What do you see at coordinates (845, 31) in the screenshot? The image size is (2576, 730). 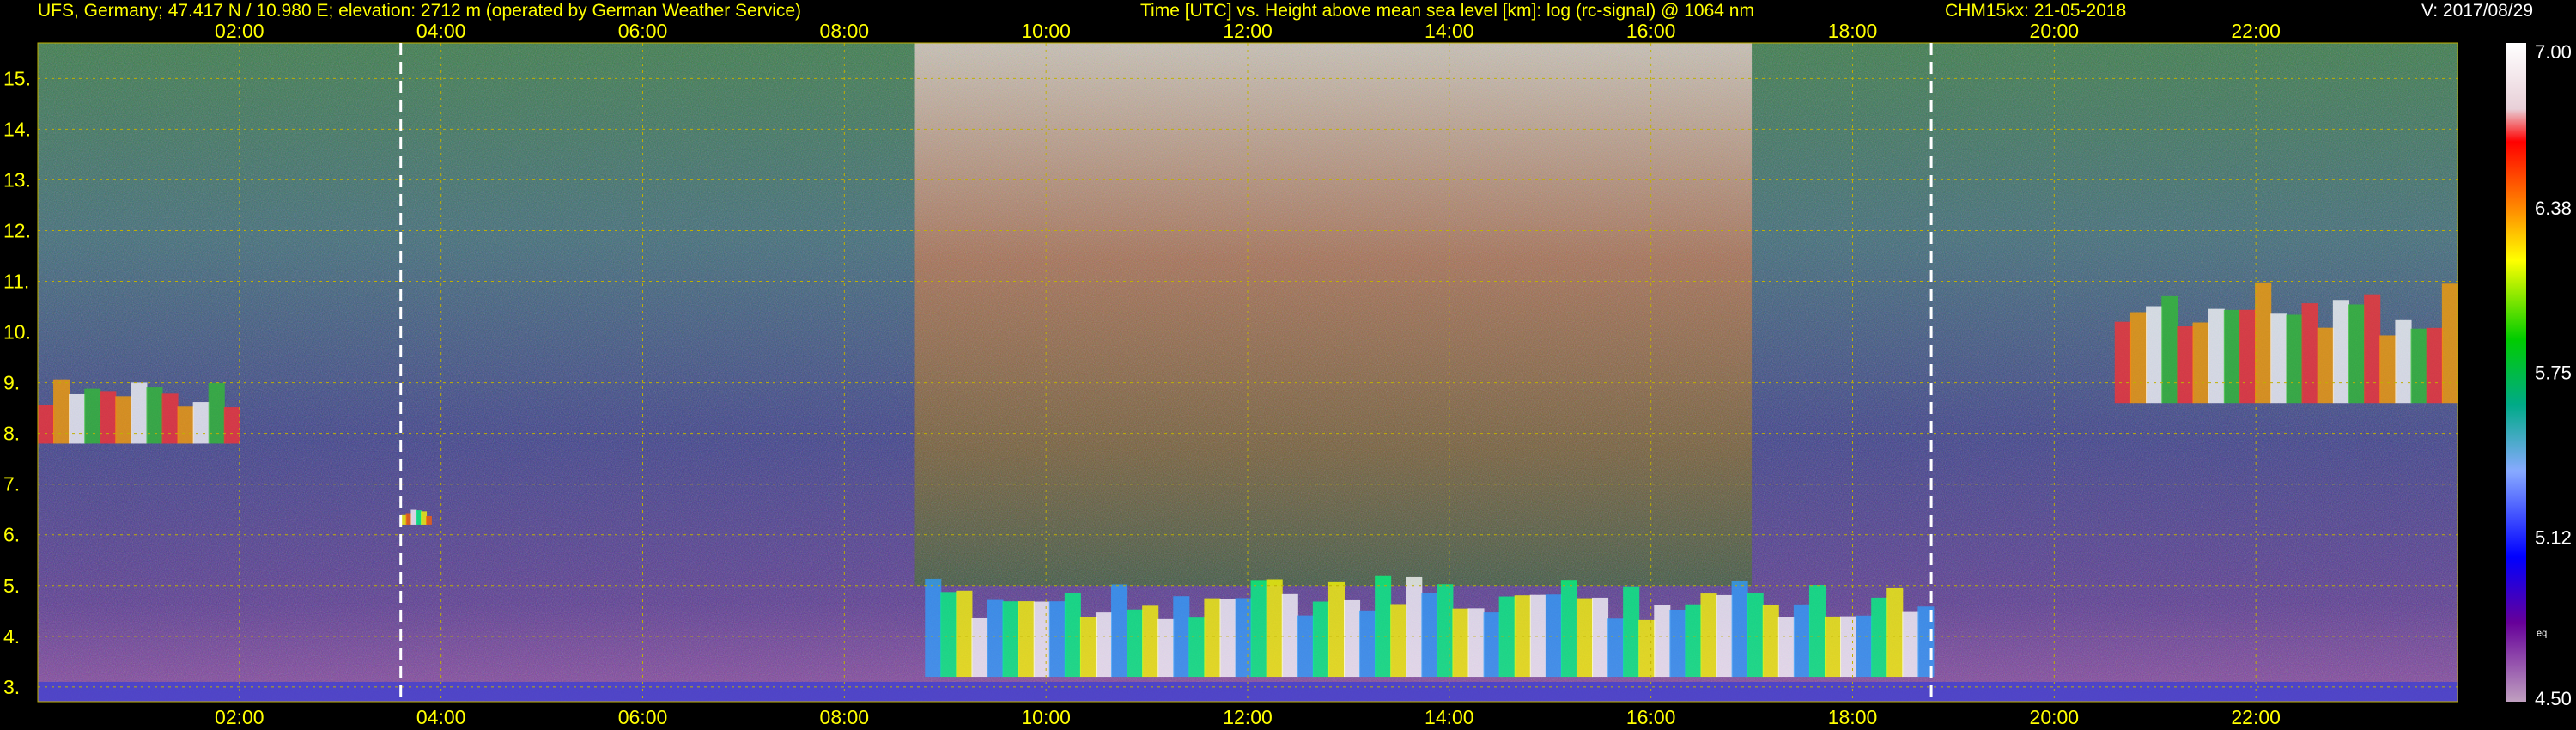 I see `x-tick-label-top: 08:00` at bounding box center [845, 31].